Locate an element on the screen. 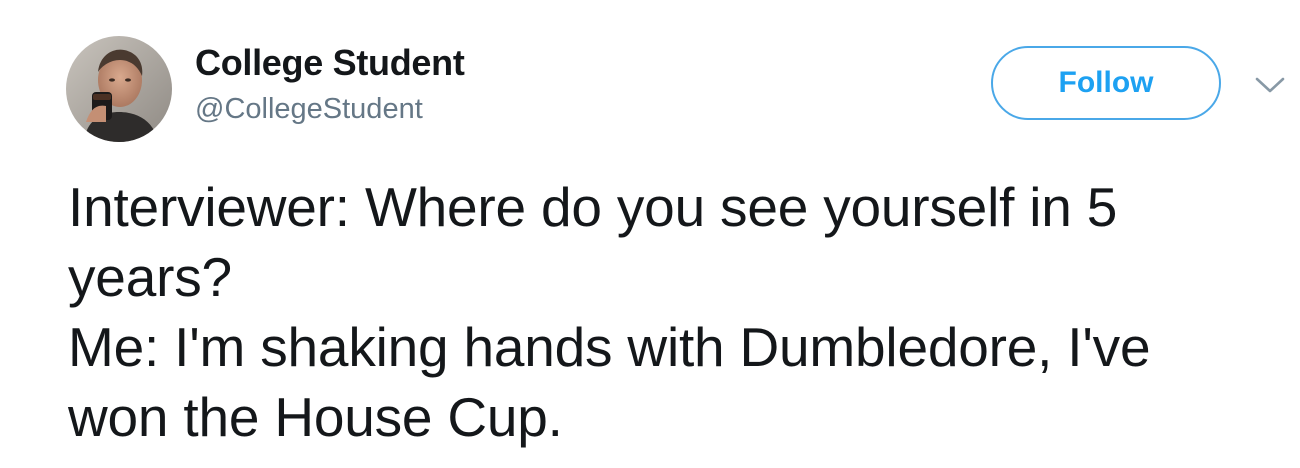 The image size is (1300, 468). display-name: College Student is located at coordinates (330, 63).